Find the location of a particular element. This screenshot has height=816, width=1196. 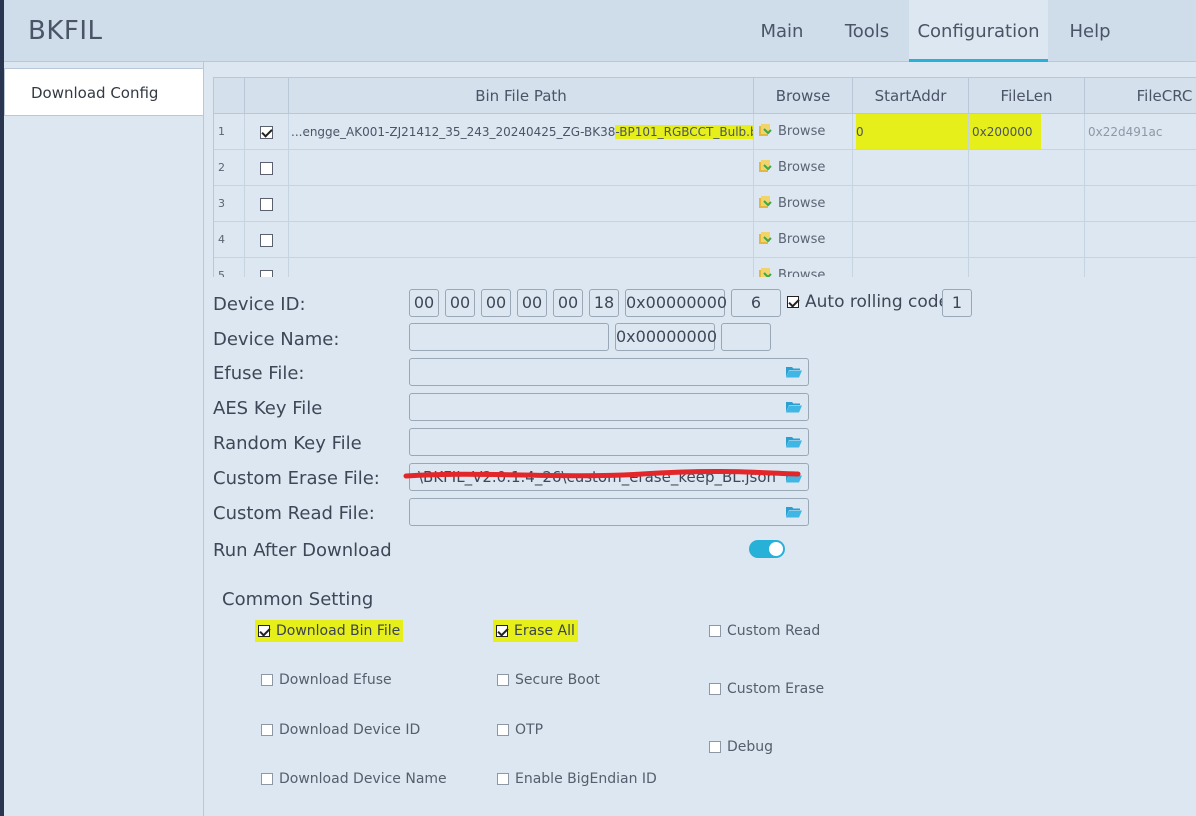

menu-tools: Tools is located at coordinates (867, 31).